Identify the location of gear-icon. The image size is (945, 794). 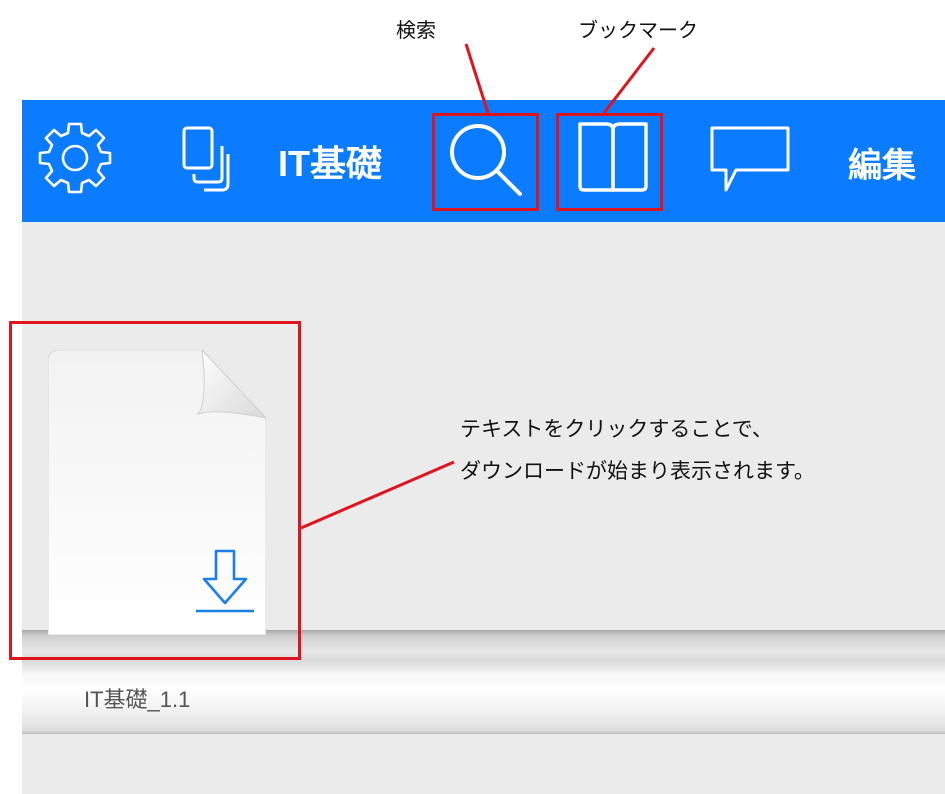
(75, 159).